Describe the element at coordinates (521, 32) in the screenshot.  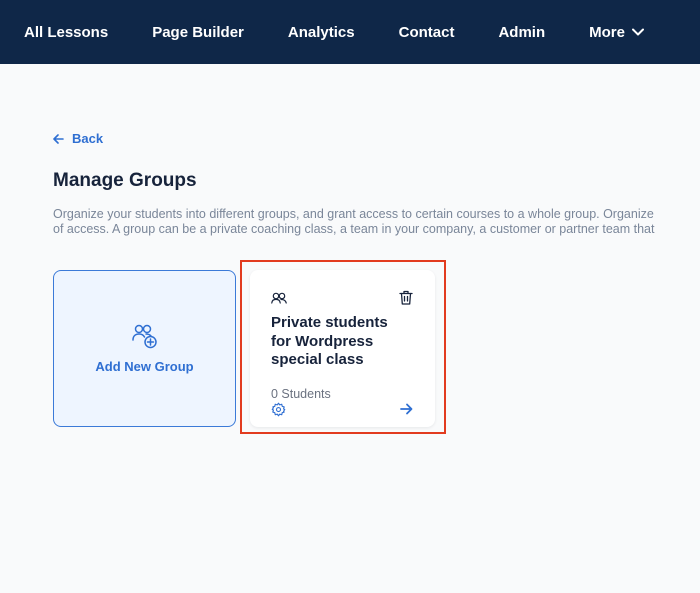
I see `nav-item-admin: Admin` at that location.